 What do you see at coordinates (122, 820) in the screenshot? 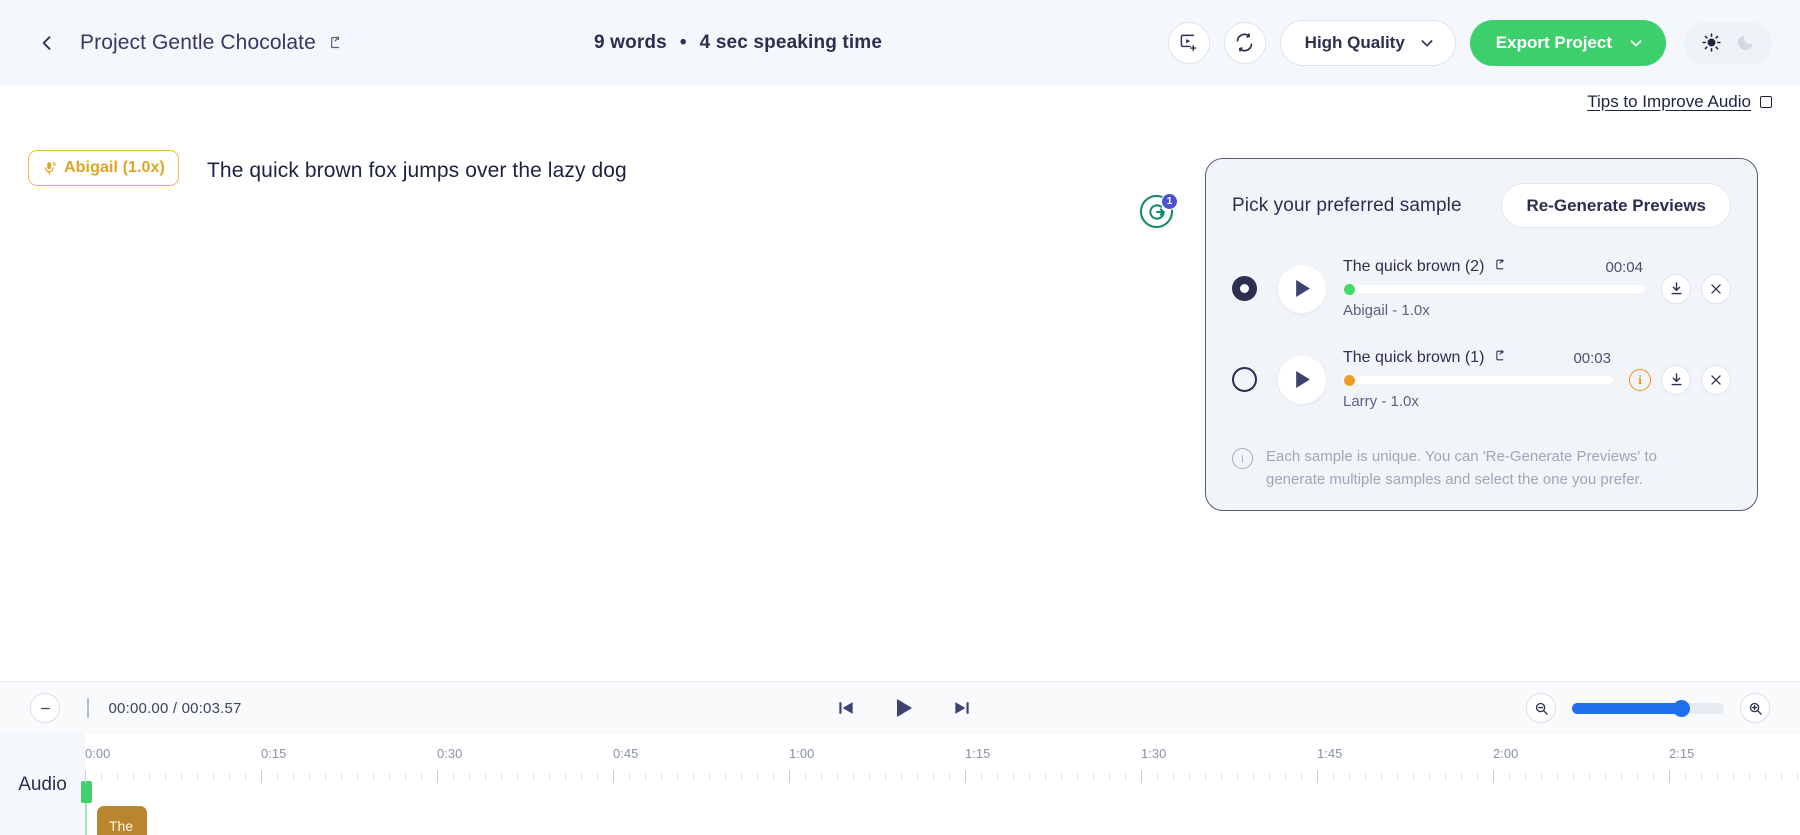
I see `audio-clip: The` at bounding box center [122, 820].